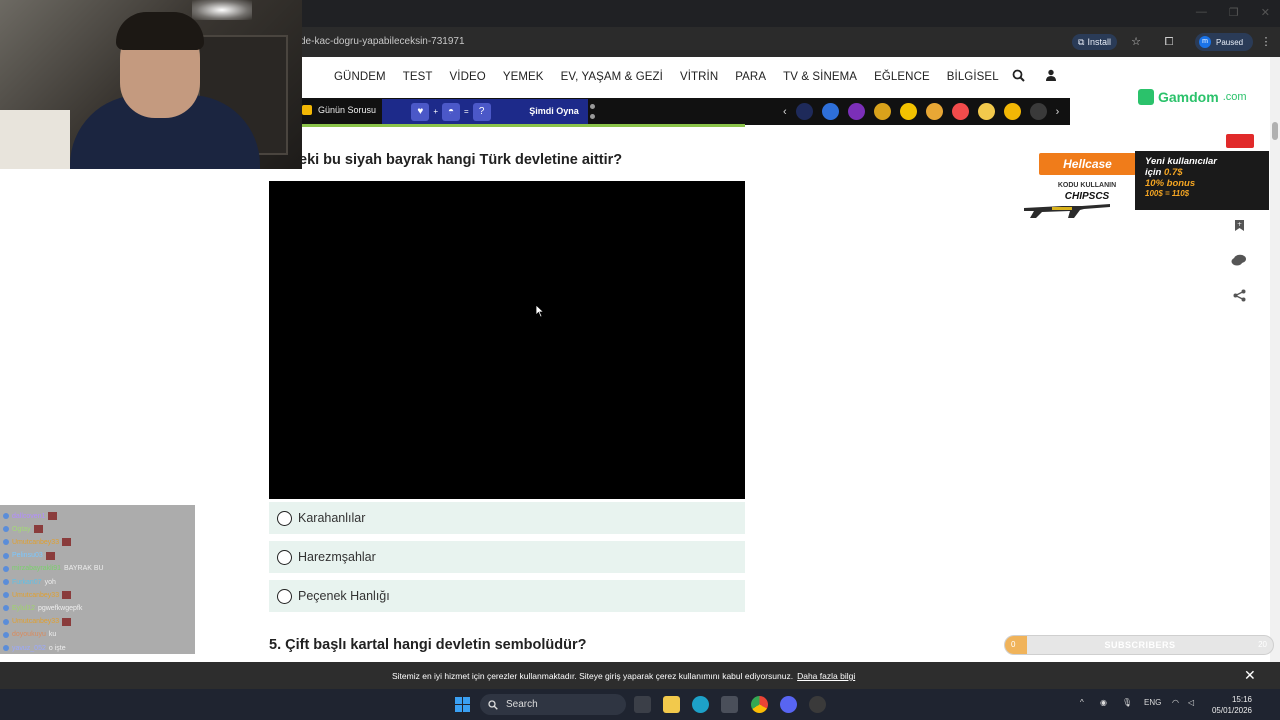 The height and width of the screenshot is (720, 1280). What do you see at coordinates (1103, 702) in the screenshot?
I see `tray-discord-icon: ◉` at bounding box center [1103, 702].